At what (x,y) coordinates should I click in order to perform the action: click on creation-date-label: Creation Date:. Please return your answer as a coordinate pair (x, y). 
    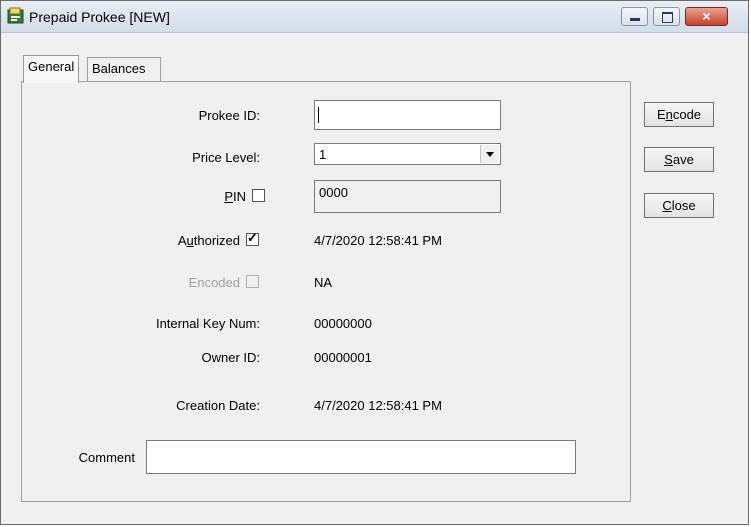
    Looking at the image, I should click on (218, 405).